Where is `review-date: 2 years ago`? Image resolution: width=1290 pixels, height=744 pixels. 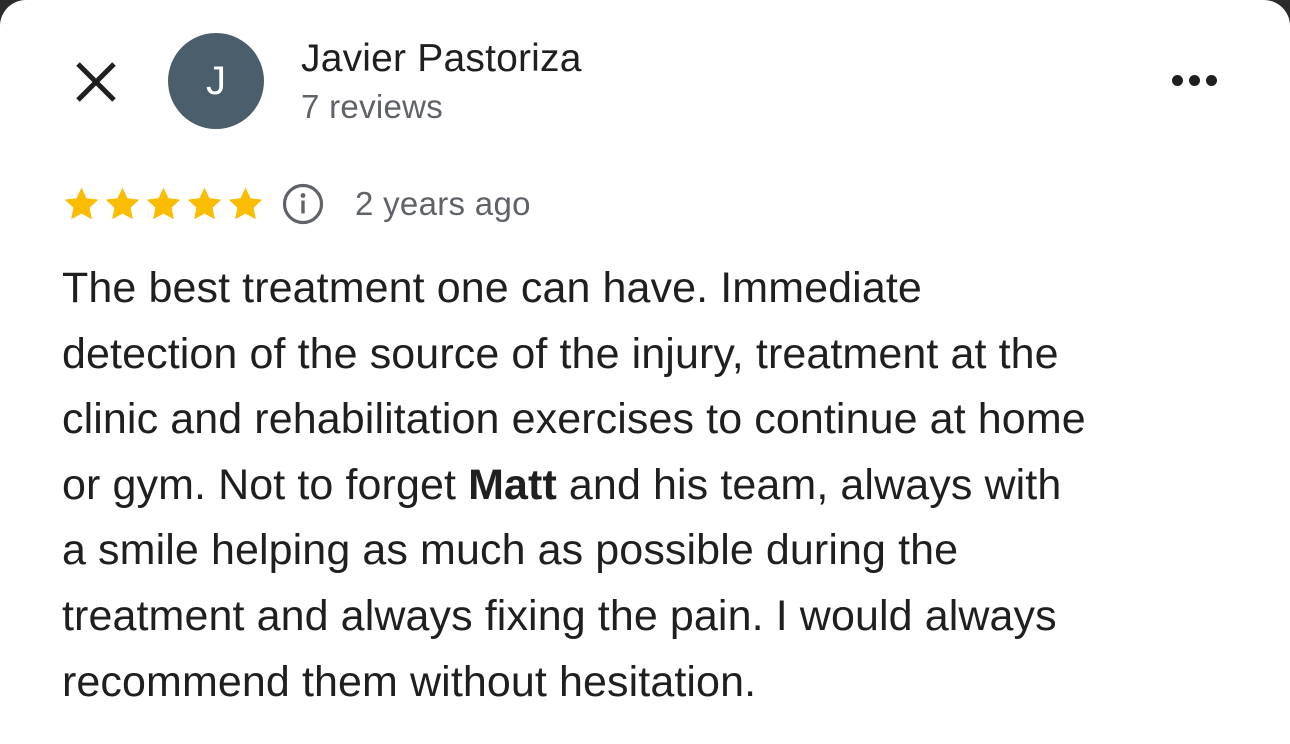 review-date: 2 years ago is located at coordinates (443, 203).